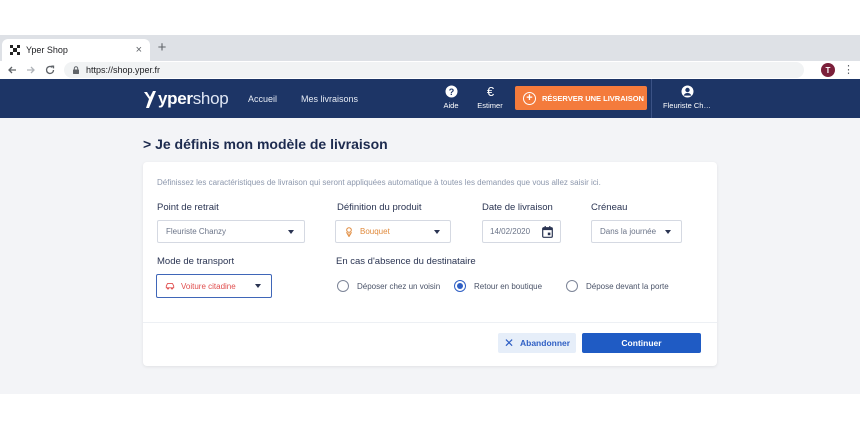  I want to click on euro-icon: €, so click(490, 91).